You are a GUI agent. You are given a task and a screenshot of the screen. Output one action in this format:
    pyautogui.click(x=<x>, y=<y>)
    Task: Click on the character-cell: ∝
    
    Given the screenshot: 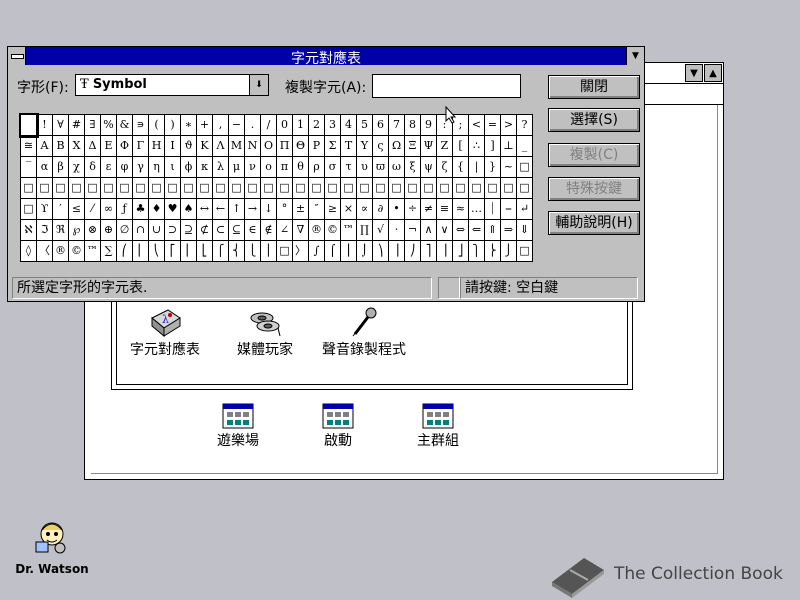 What is the action you would take?
    pyautogui.click(x=364, y=209)
    